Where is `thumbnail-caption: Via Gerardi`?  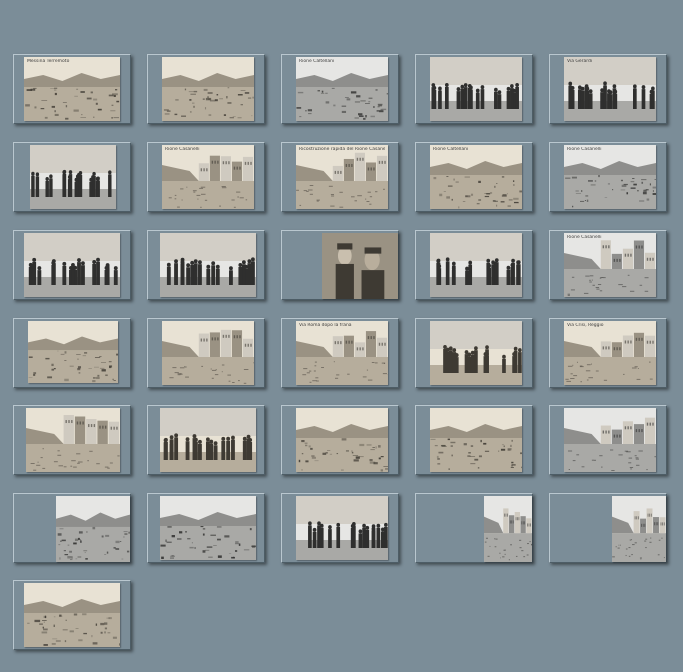
thumbnail-caption: Via Gerardi is located at coordinates (580, 61).